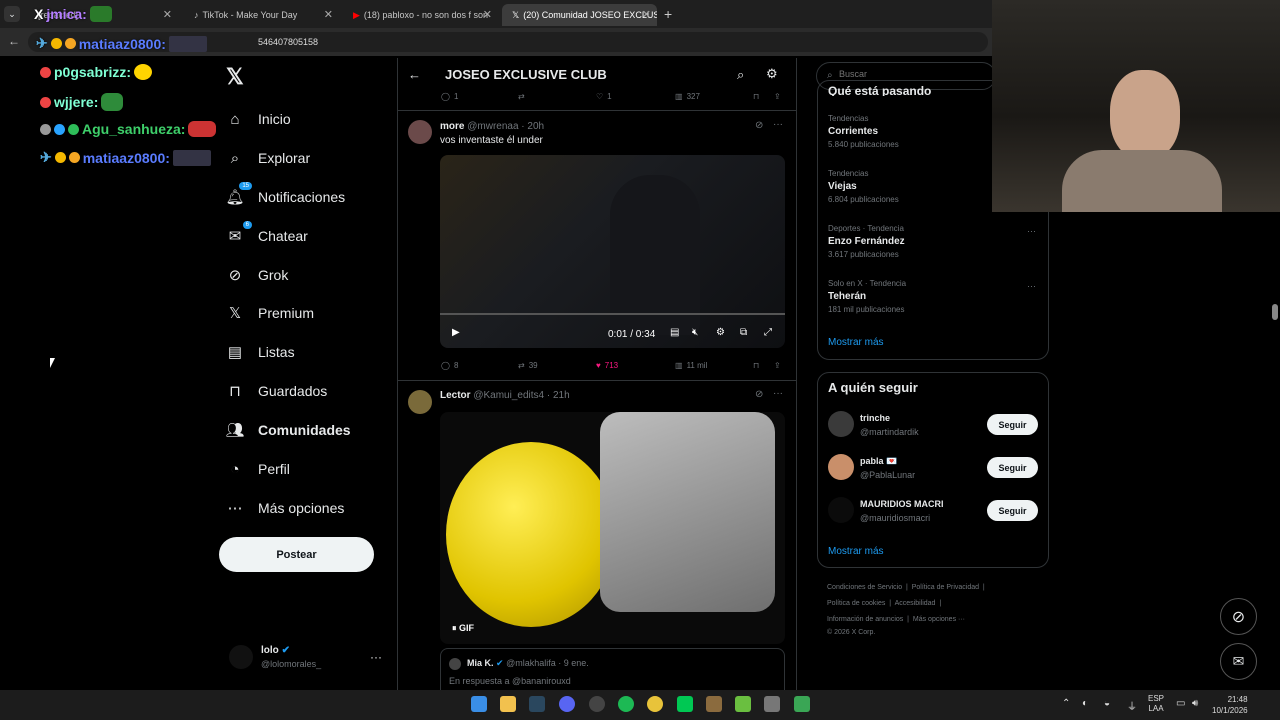 The height and width of the screenshot is (720, 1280). I want to click on sidebar-item-comunidades: 👥︎ Comunidades, so click(287, 430).